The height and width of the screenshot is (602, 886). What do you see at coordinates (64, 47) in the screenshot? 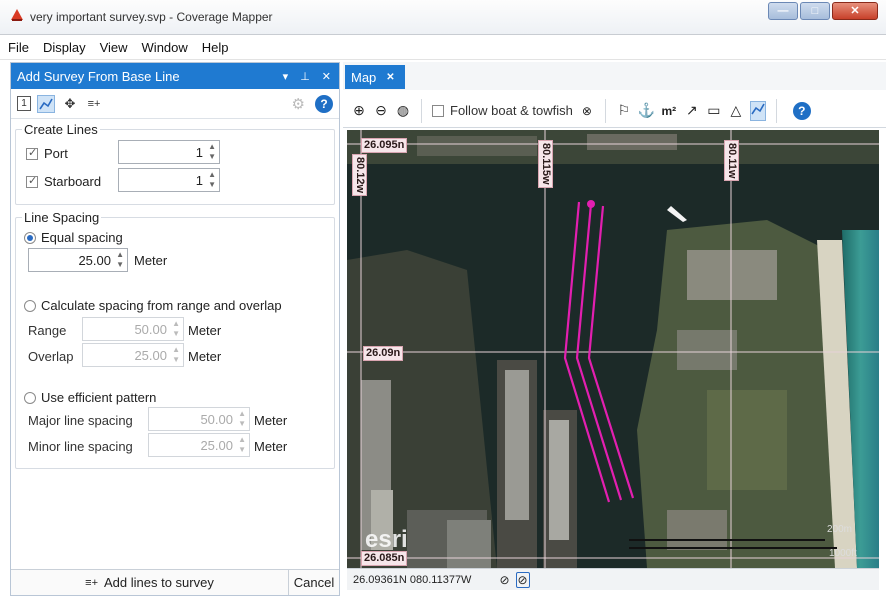
I see `menu-display: Display` at bounding box center [64, 47].